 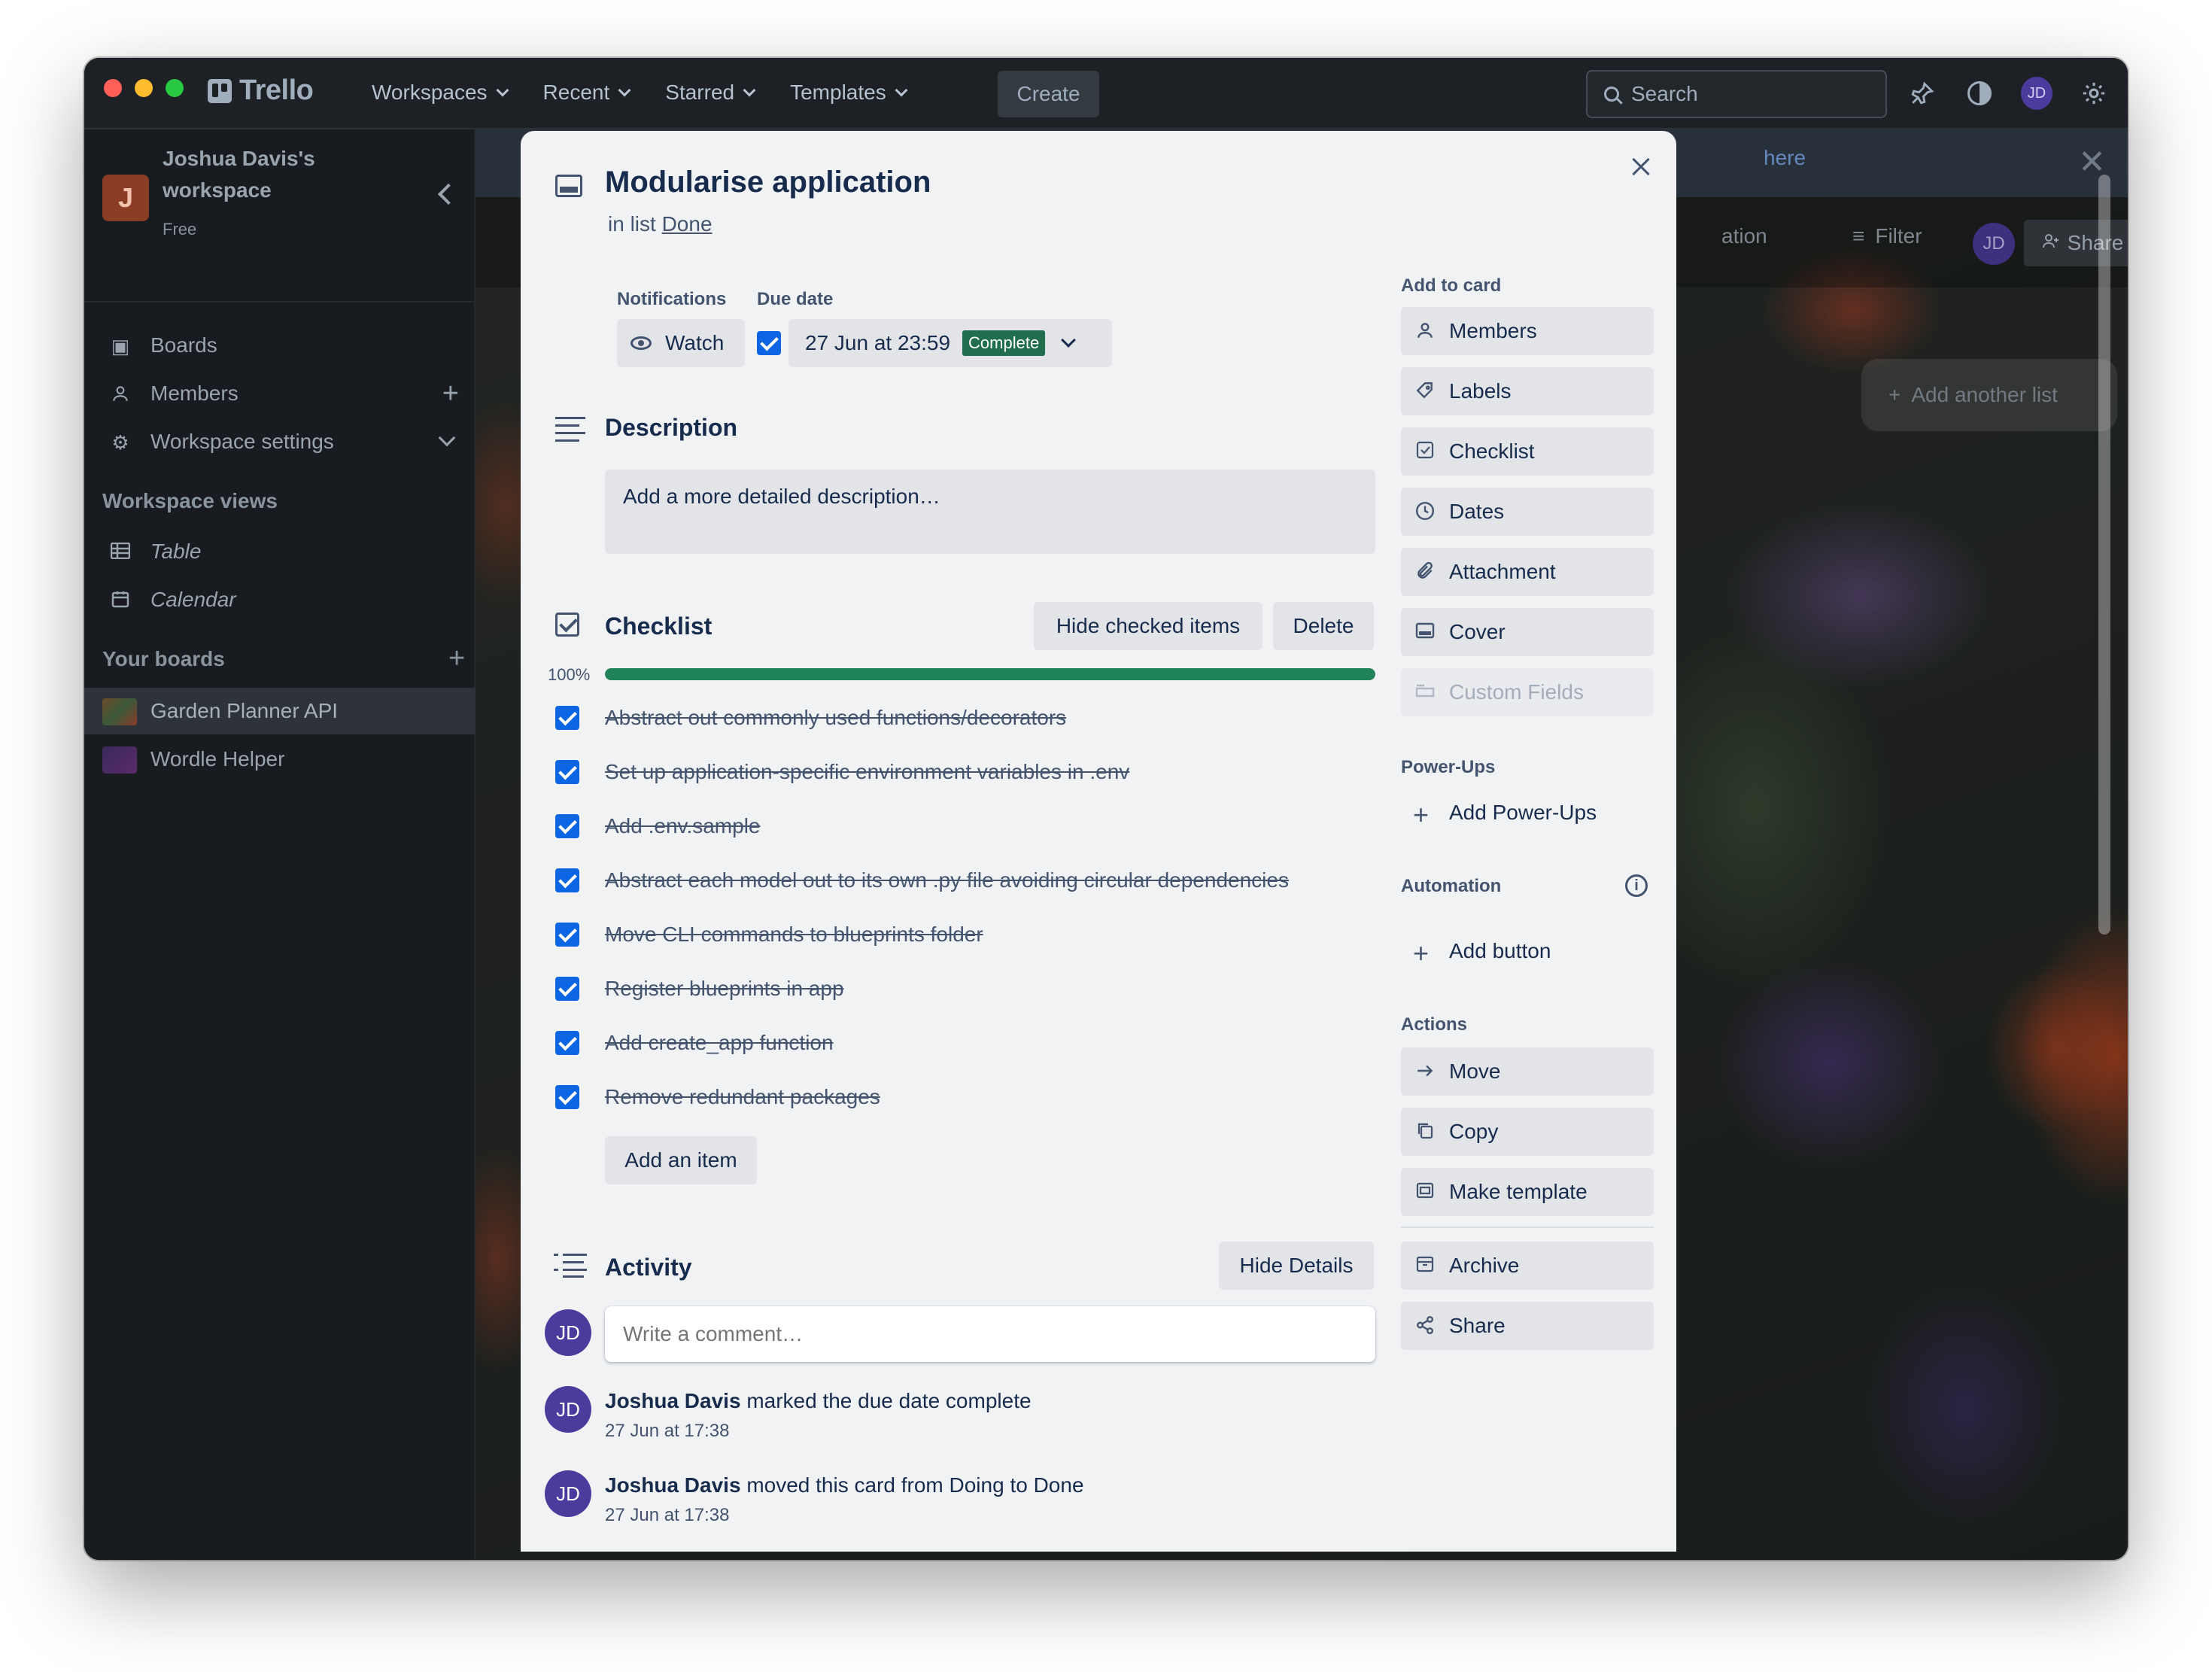 I want to click on attachment-button: Attachment, so click(x=1527, y=572).